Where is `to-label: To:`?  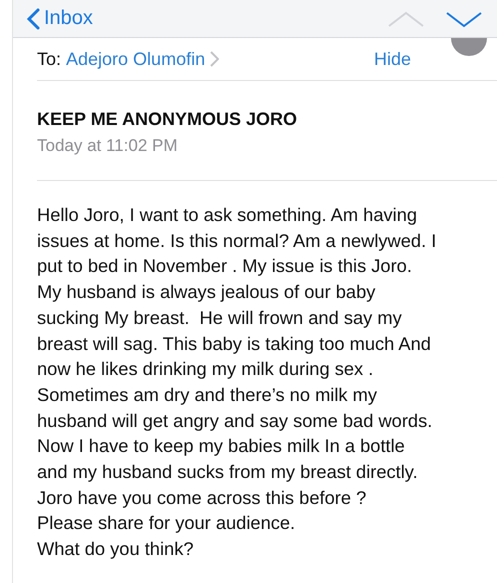
to-label: To: is located at coordinates (49, 59).